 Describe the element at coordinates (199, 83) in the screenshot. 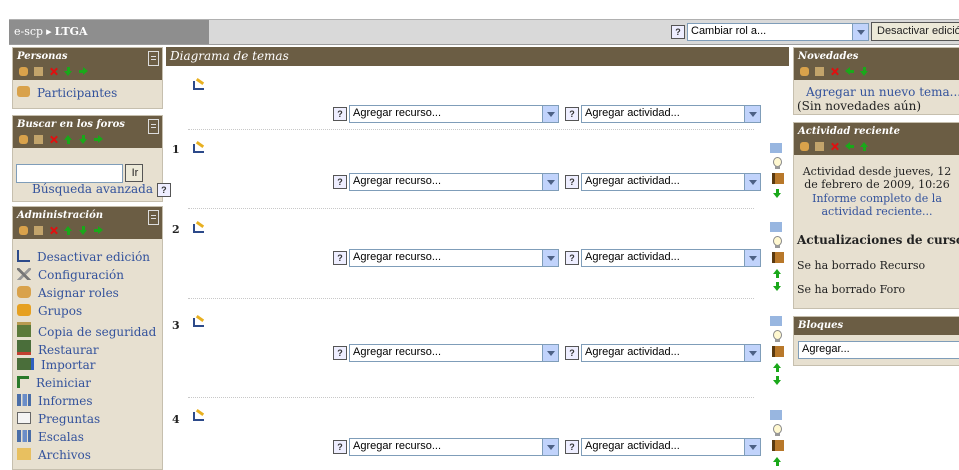

I see `edit-summary-icon` at that location.